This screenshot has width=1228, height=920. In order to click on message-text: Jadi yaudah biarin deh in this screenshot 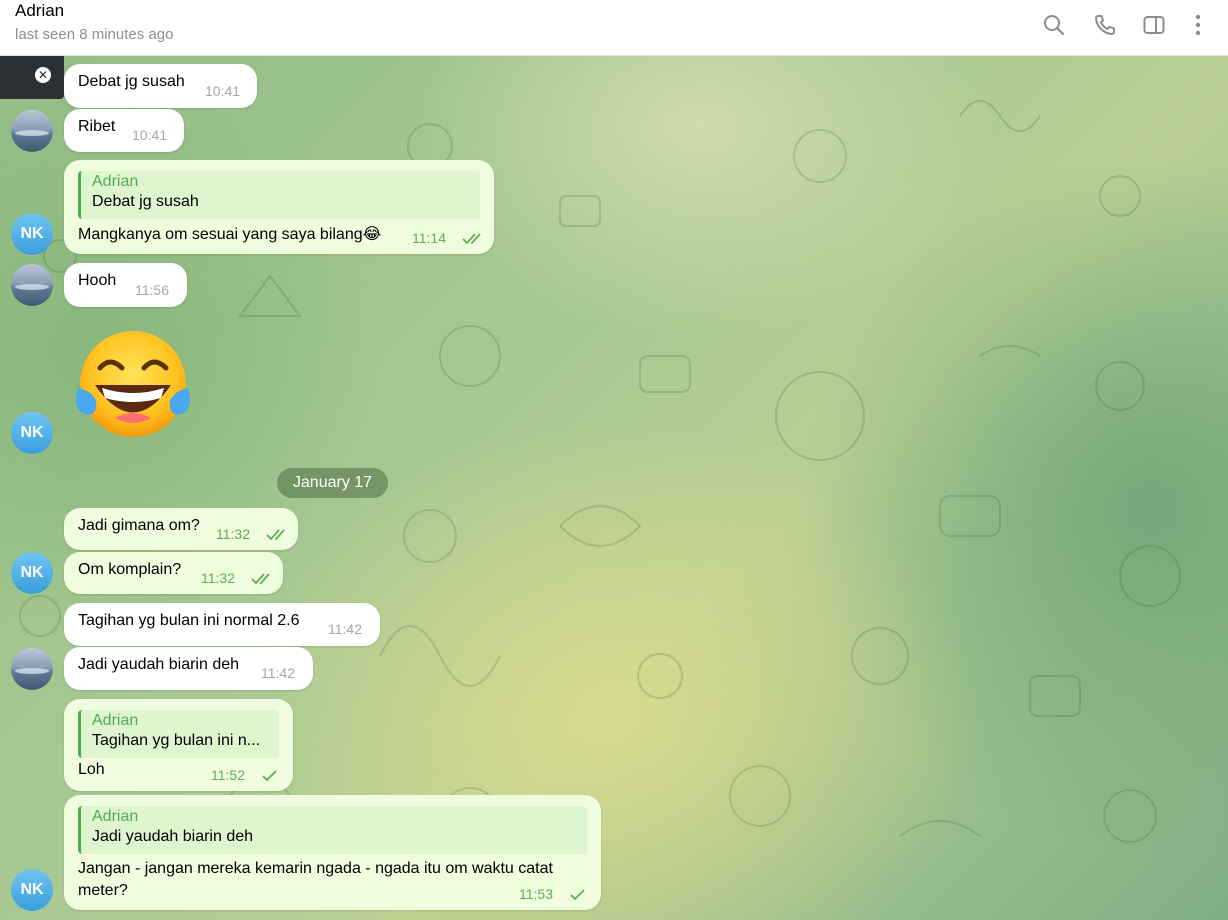, I will do `click(159, 664)`.